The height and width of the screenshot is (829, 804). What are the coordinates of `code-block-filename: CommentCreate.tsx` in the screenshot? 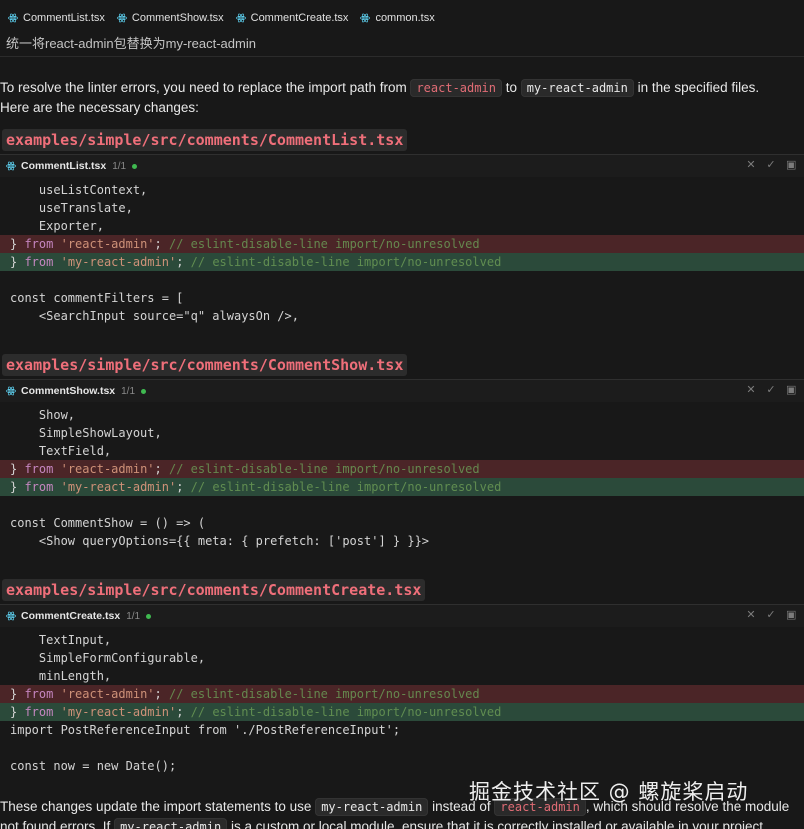 It's located at (70, 616).